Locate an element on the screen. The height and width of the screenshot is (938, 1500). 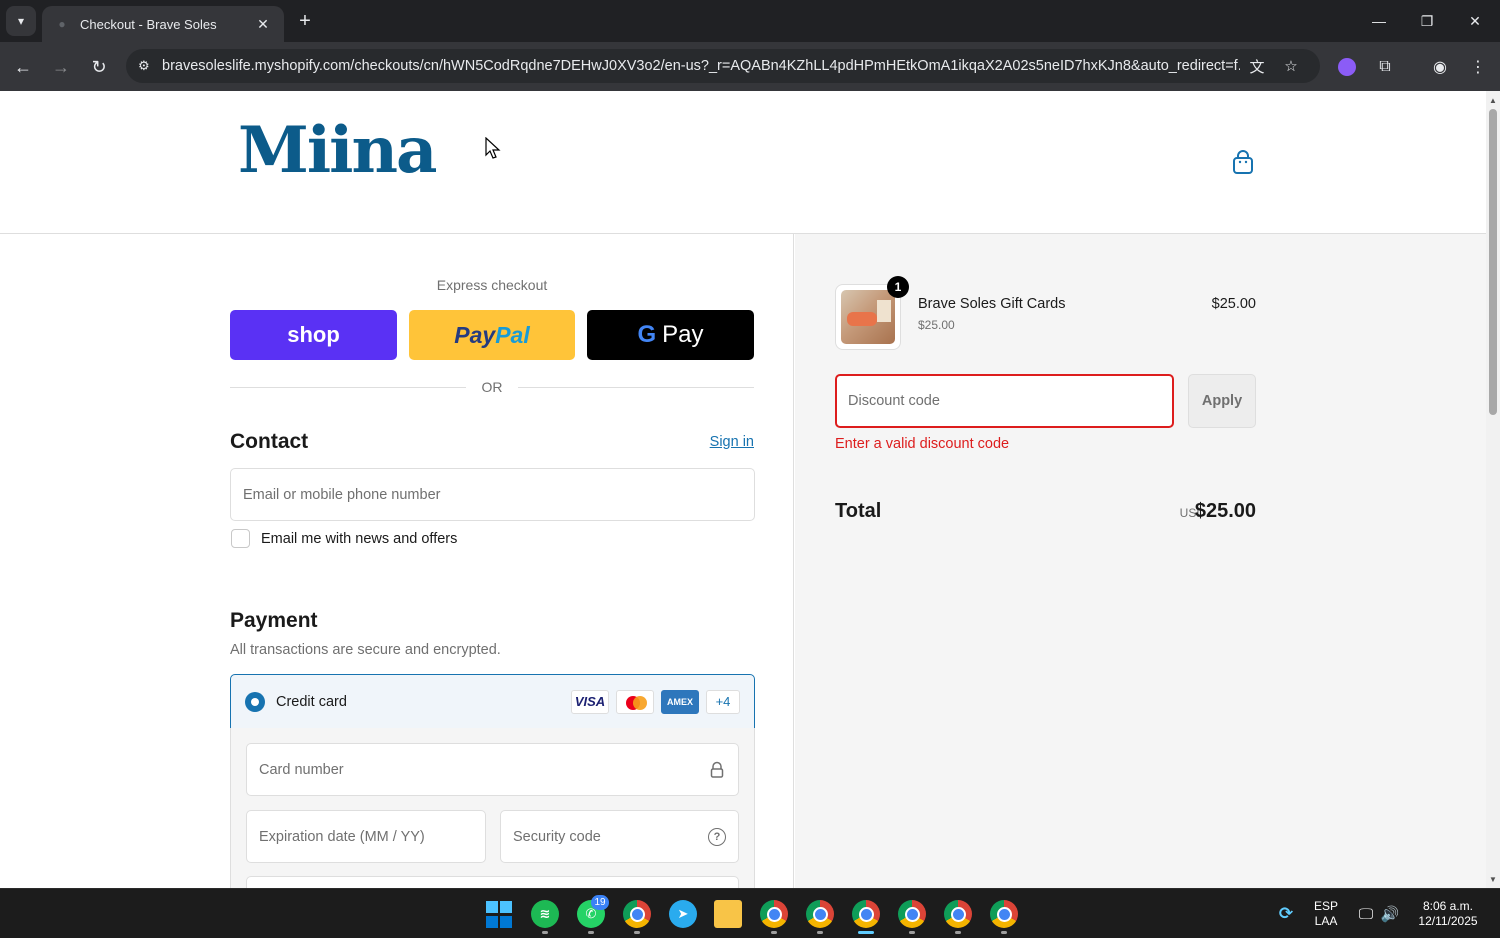
clock: 8:06 a.m. 12/11/2025 is located at coordinates (1448, 914).